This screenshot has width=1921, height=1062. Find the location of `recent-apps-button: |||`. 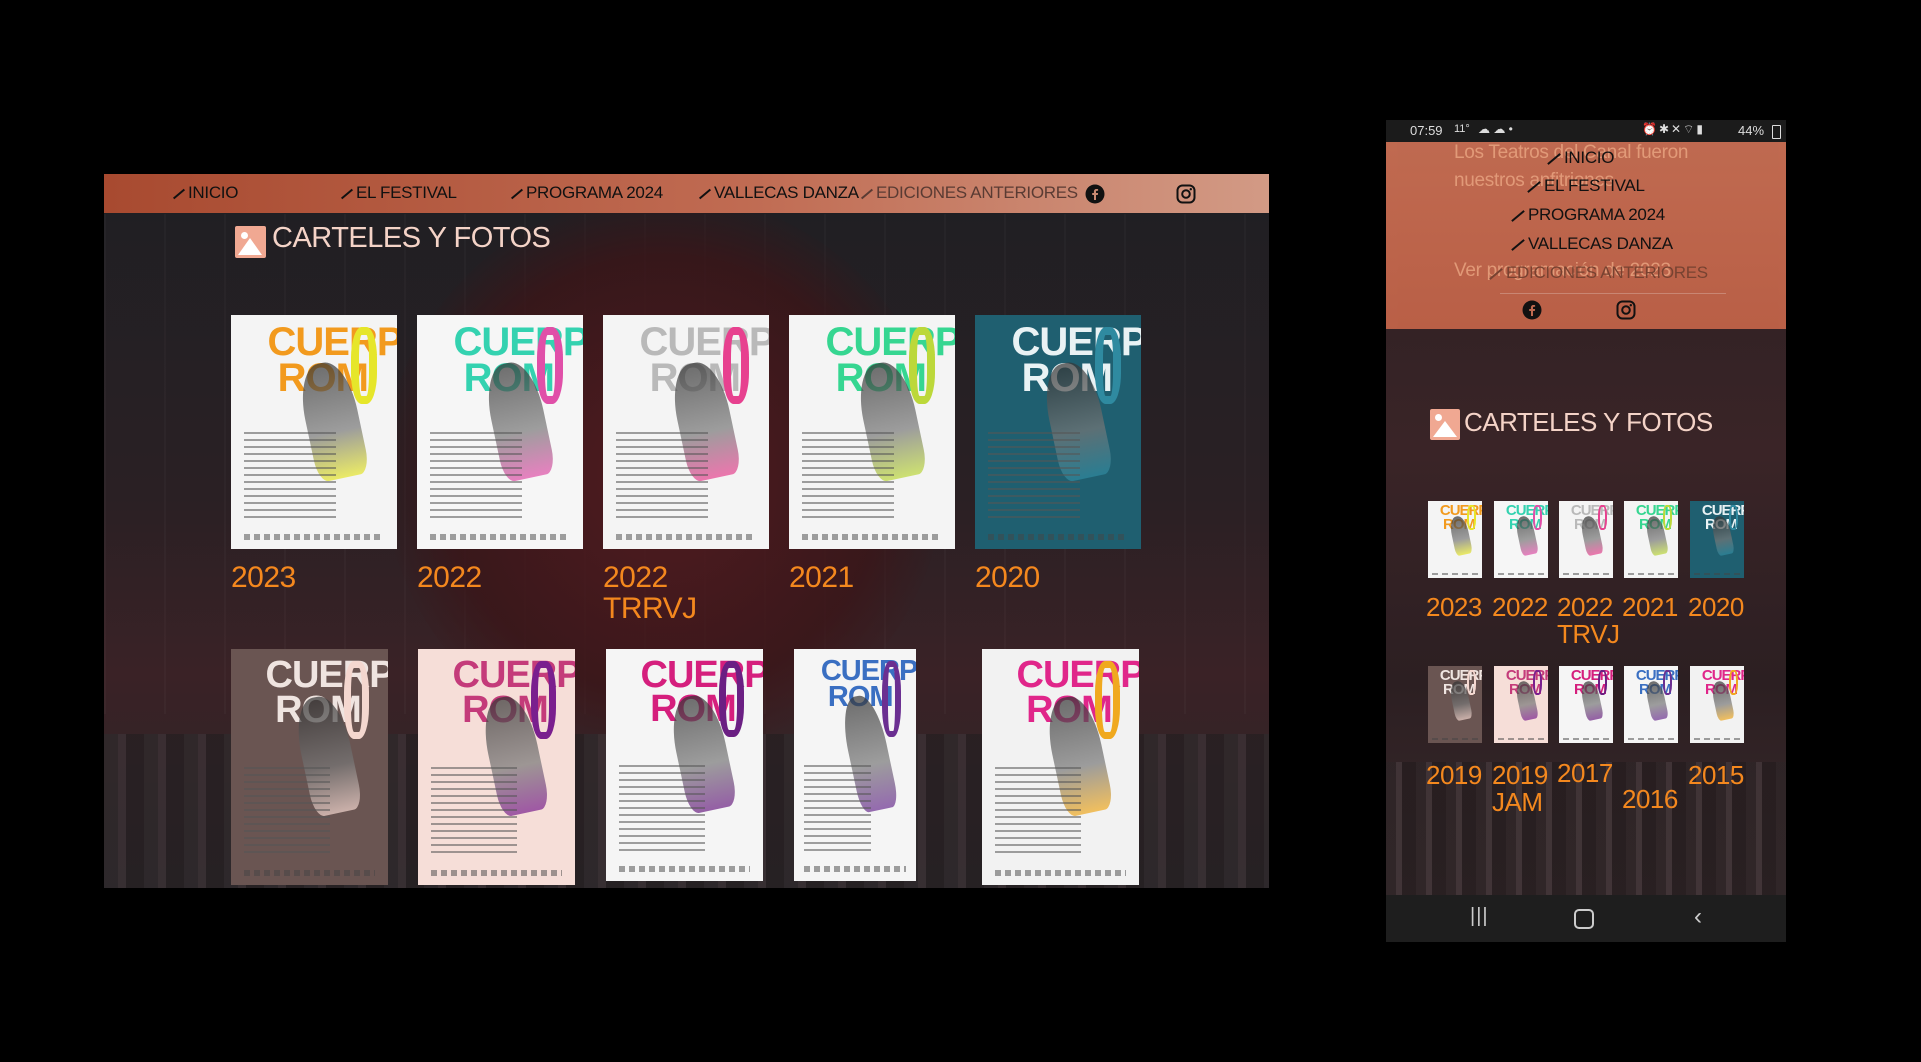

recent-apps-button: ||| is located at coordinates (1479, 916).